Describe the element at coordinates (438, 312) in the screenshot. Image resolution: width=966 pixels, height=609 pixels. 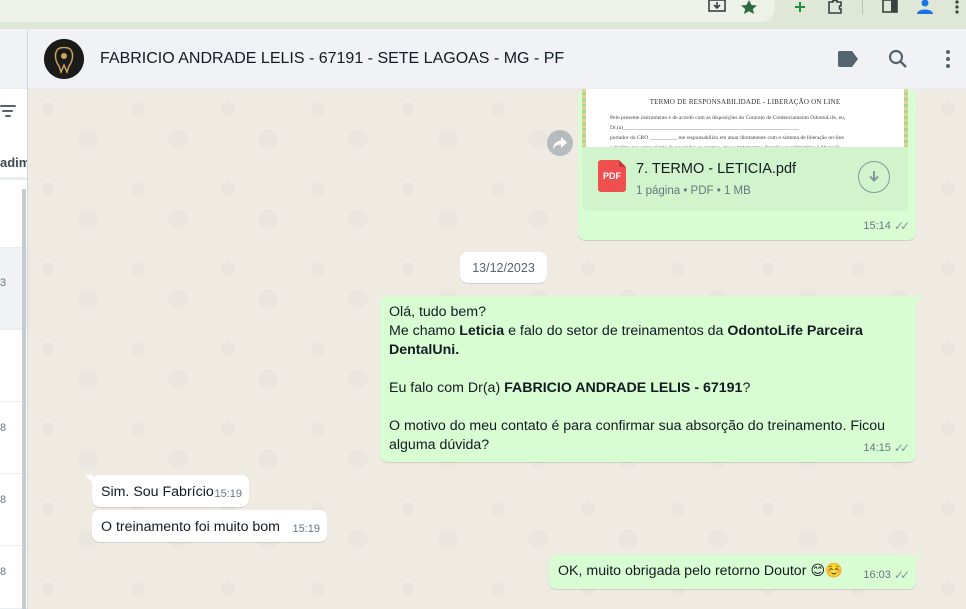
I see `message-line: Olá, tudo bem?` at that location.